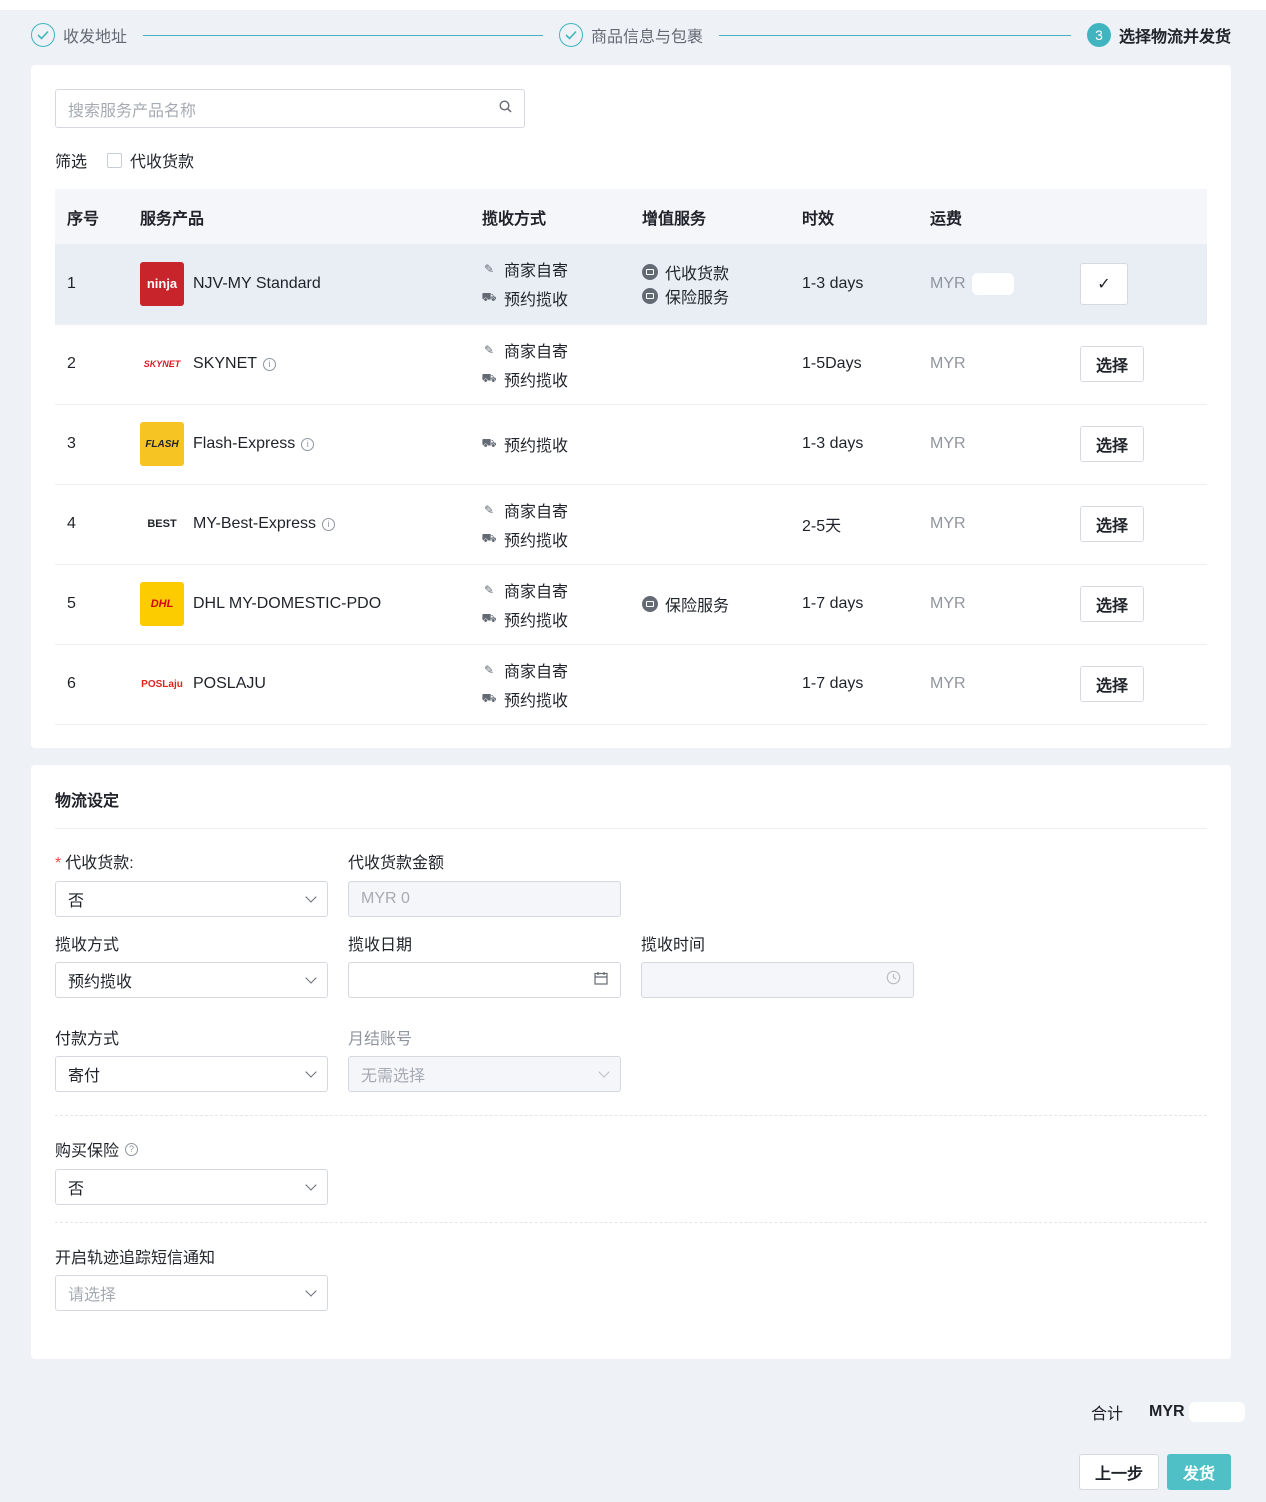 This screenshot has width=1266, height=1502. I want to click on dhl-logo: DHL, so click(162, 604).